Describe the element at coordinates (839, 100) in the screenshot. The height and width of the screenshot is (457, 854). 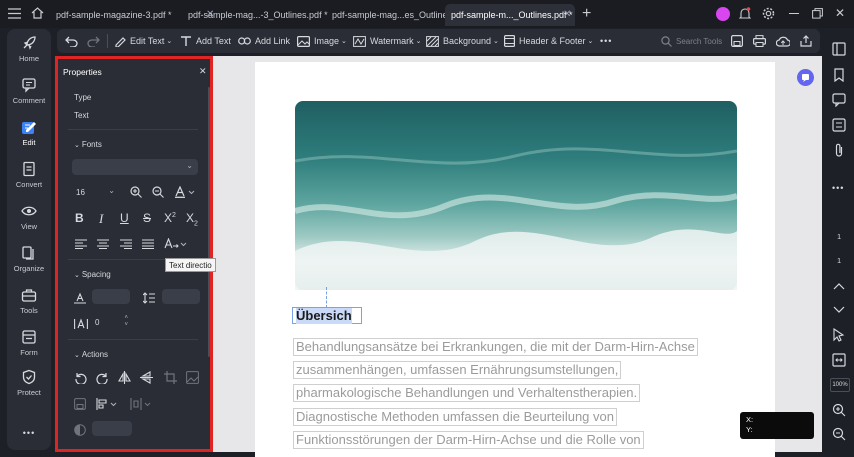
I see `comments-panel-icon` at that location.